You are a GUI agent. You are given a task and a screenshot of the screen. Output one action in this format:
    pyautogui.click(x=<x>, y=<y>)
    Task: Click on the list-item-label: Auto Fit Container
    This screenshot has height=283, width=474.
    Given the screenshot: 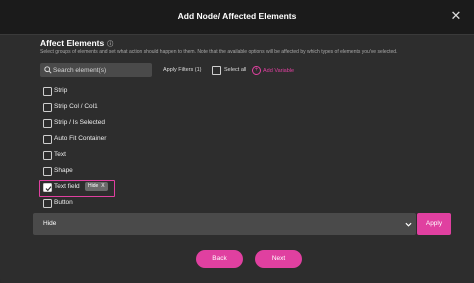 What is the action you would take?
    pyautogui.click(x=80, y=138)
    